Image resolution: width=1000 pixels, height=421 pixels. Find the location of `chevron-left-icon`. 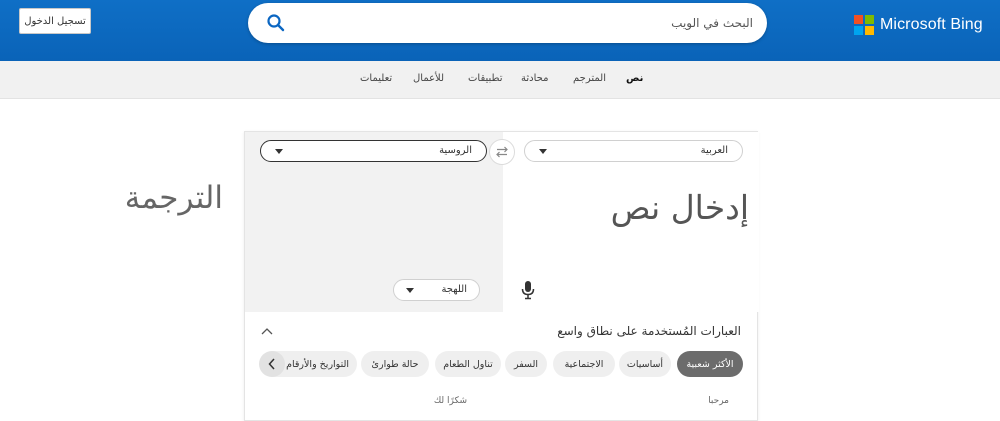

chevron-left-icon is located at coordinates (271, 364).